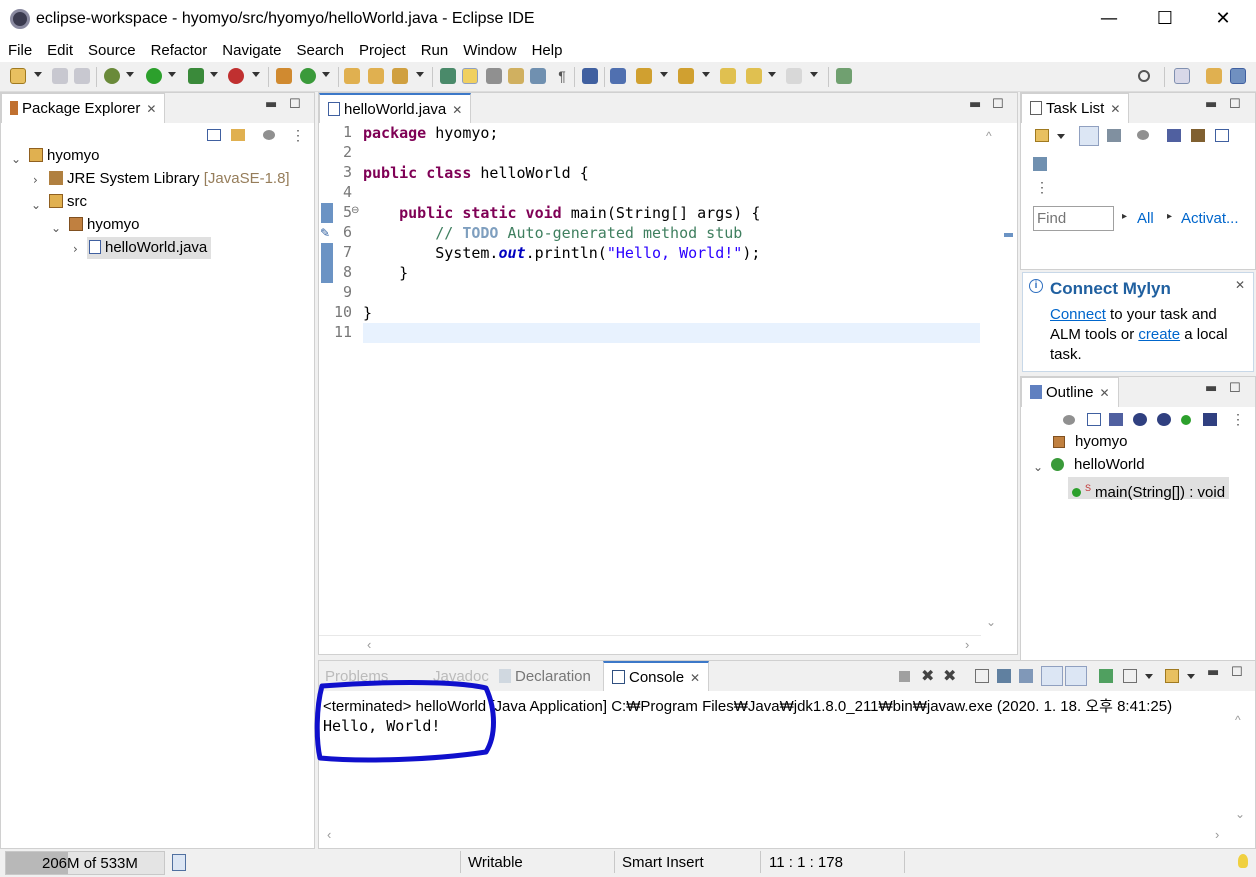 Image resolution: width=1256 pixels, height=877 pixels. I want to click on menu-run: Run, so click(434, 51).